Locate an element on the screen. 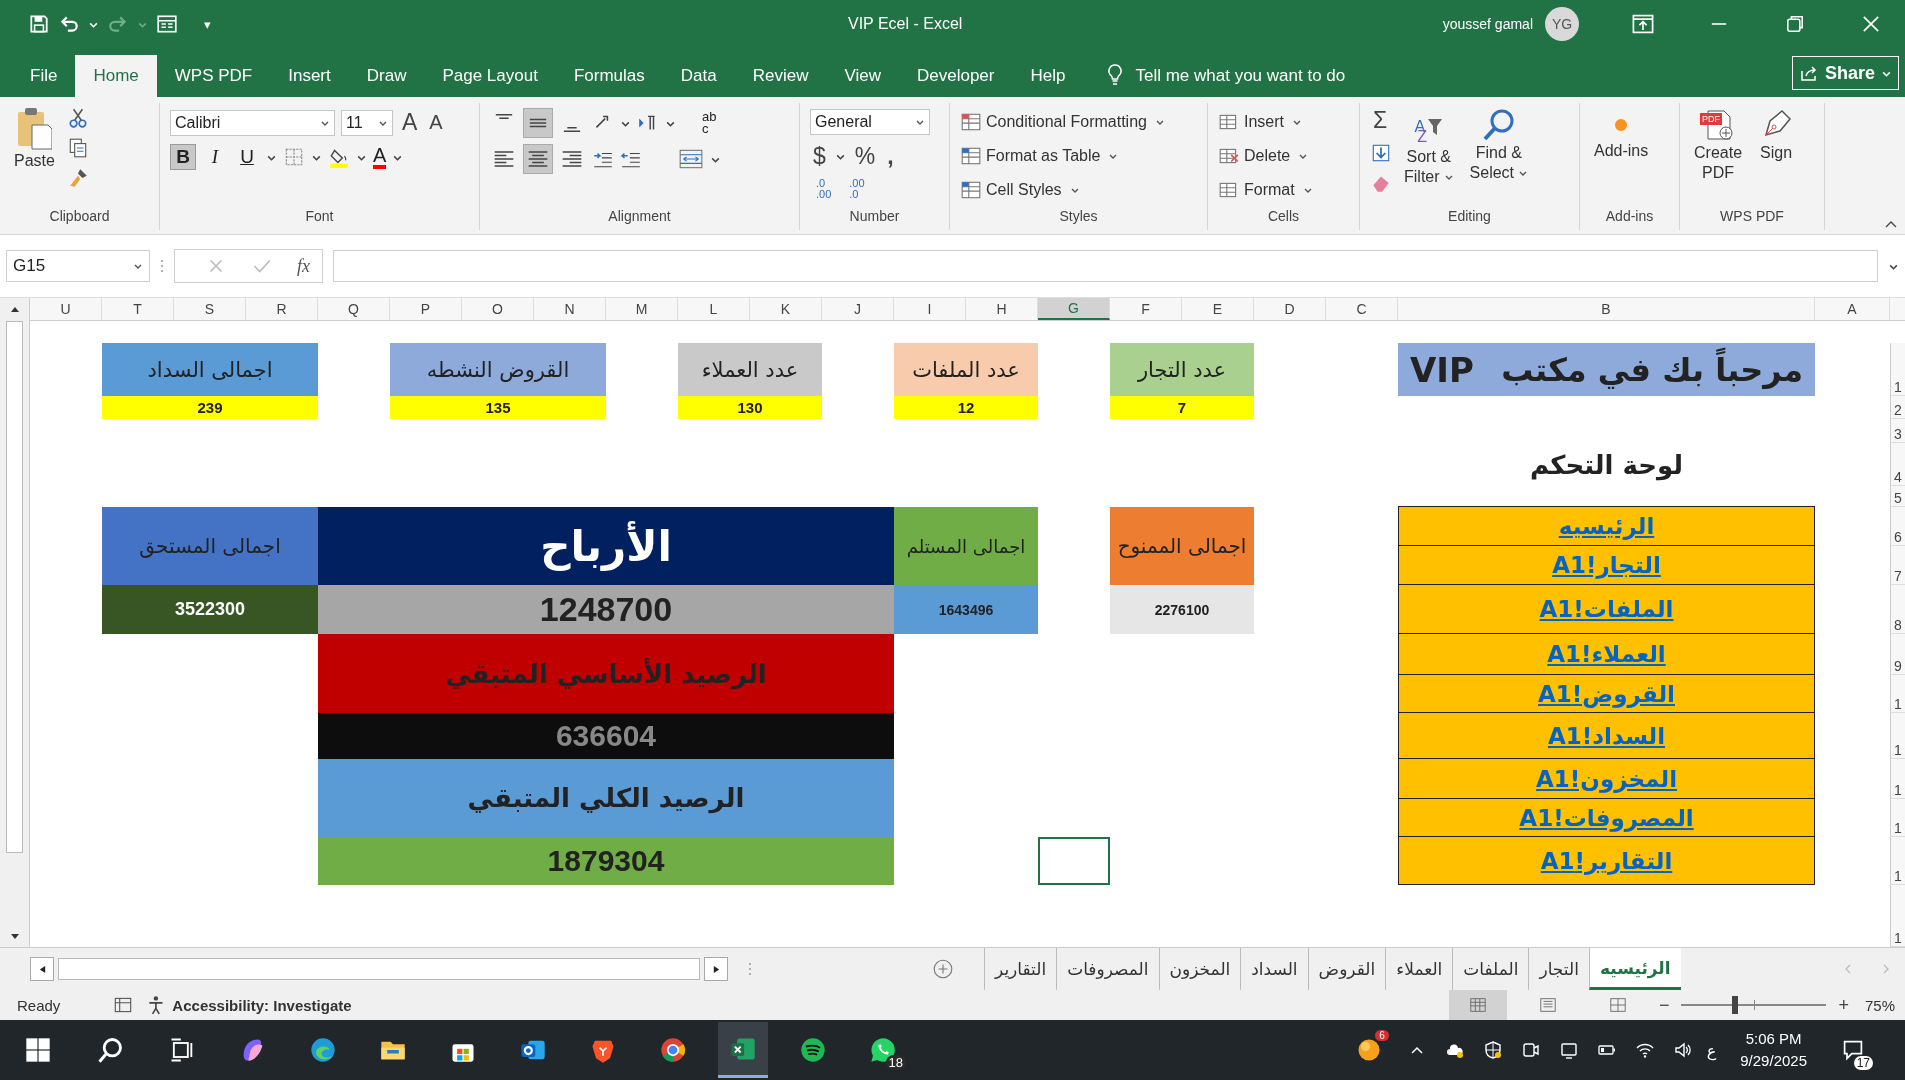  column-header: P is located at coordinates (426, 309).